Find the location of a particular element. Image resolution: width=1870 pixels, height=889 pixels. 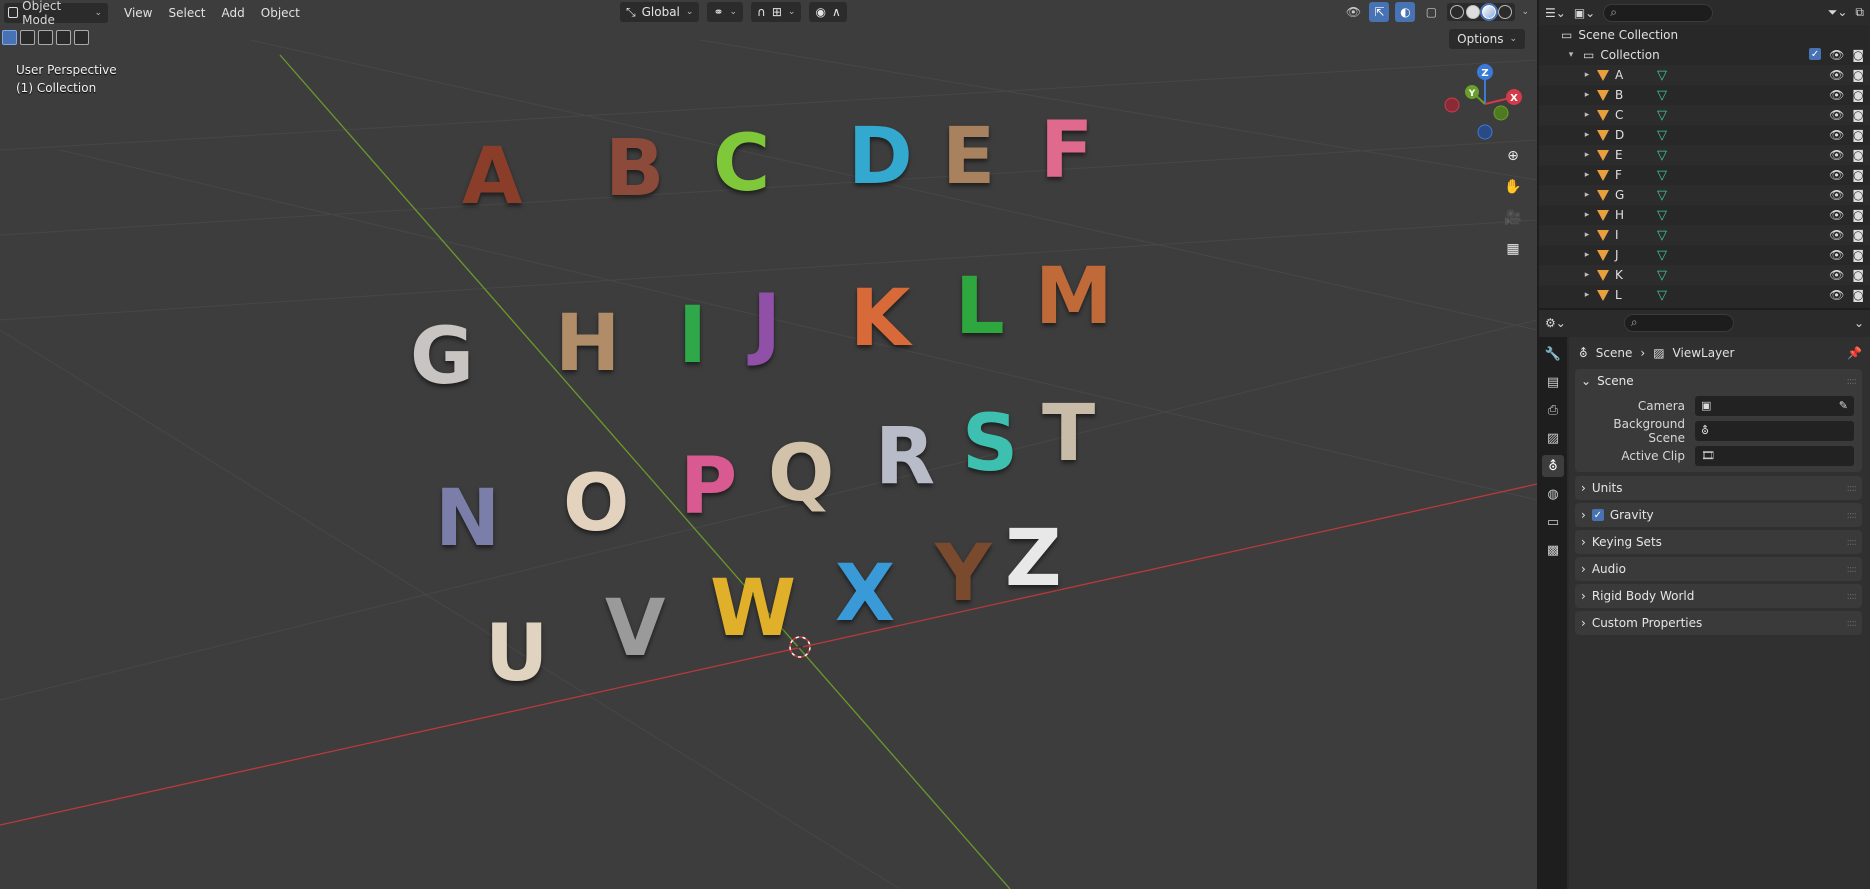

outliner-object-row: ▸ B ▽ 👁 ◙ is located at coordinates (1704, 95).